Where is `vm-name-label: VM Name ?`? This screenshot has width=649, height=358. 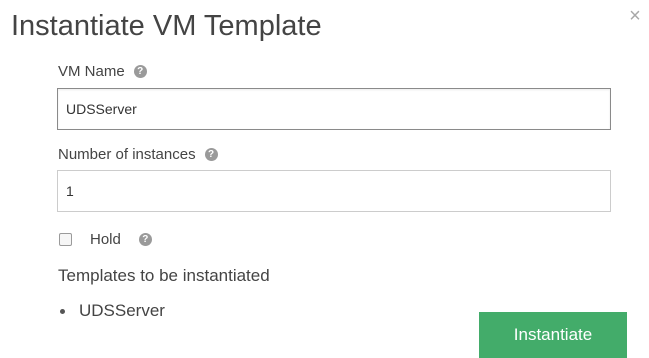 vm-name-label: VM Name ? is located at coordinates (102, 71).